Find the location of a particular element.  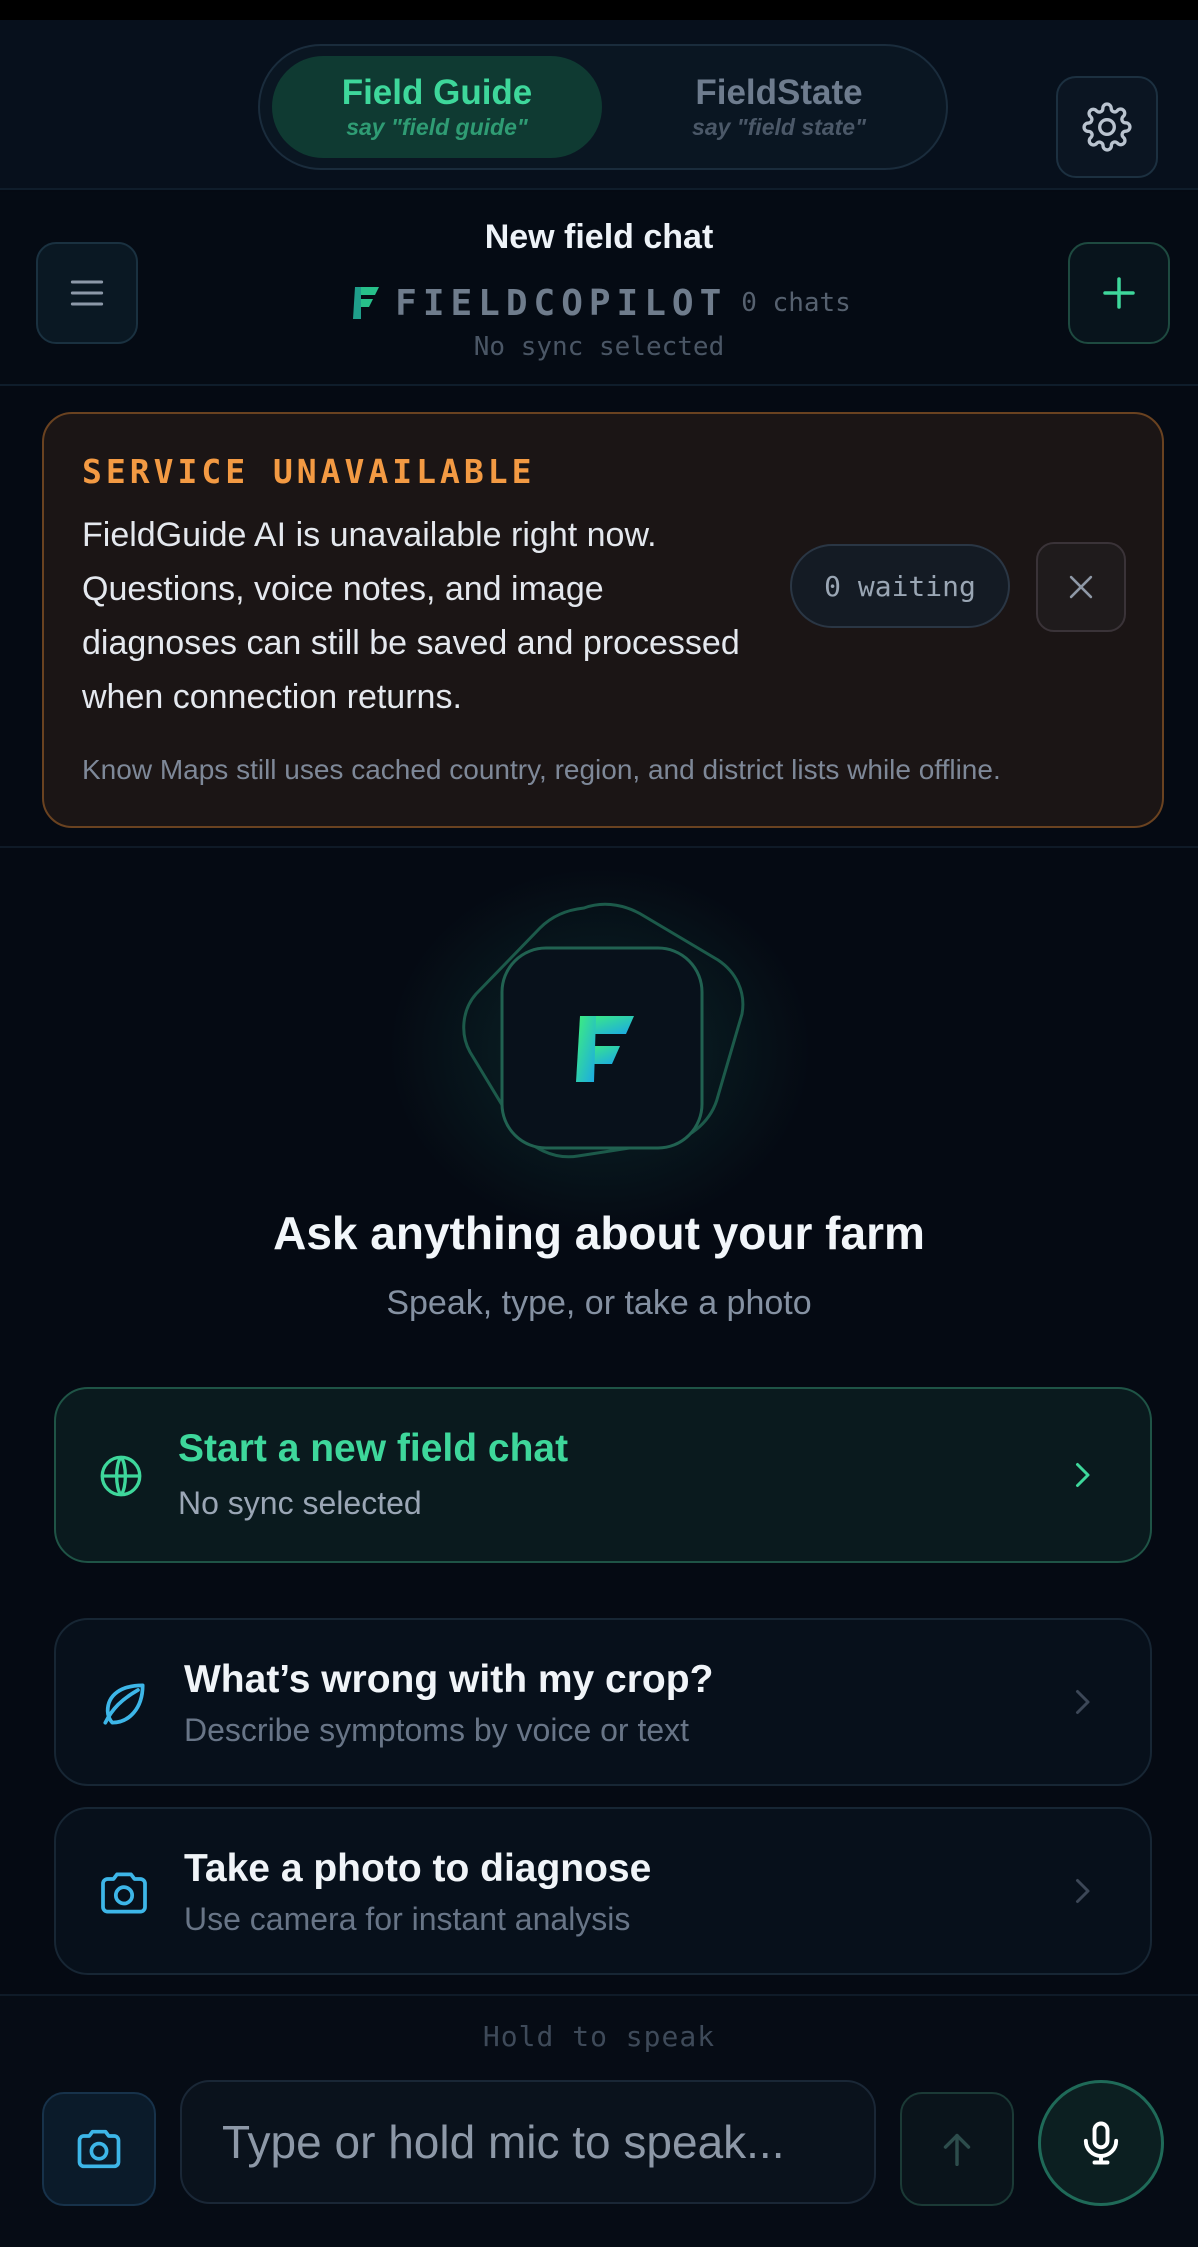

mic-button is located at coordinates (1101, 2143).